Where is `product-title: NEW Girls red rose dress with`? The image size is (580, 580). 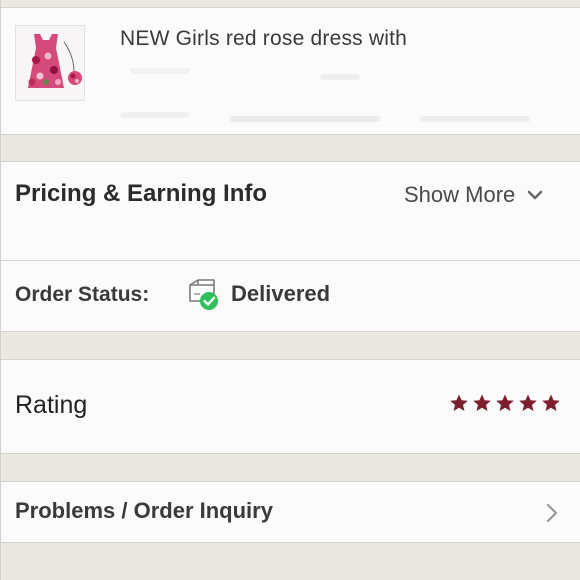 product-title: NEW Girls red rose dress with is located at coordinates (264, 38).